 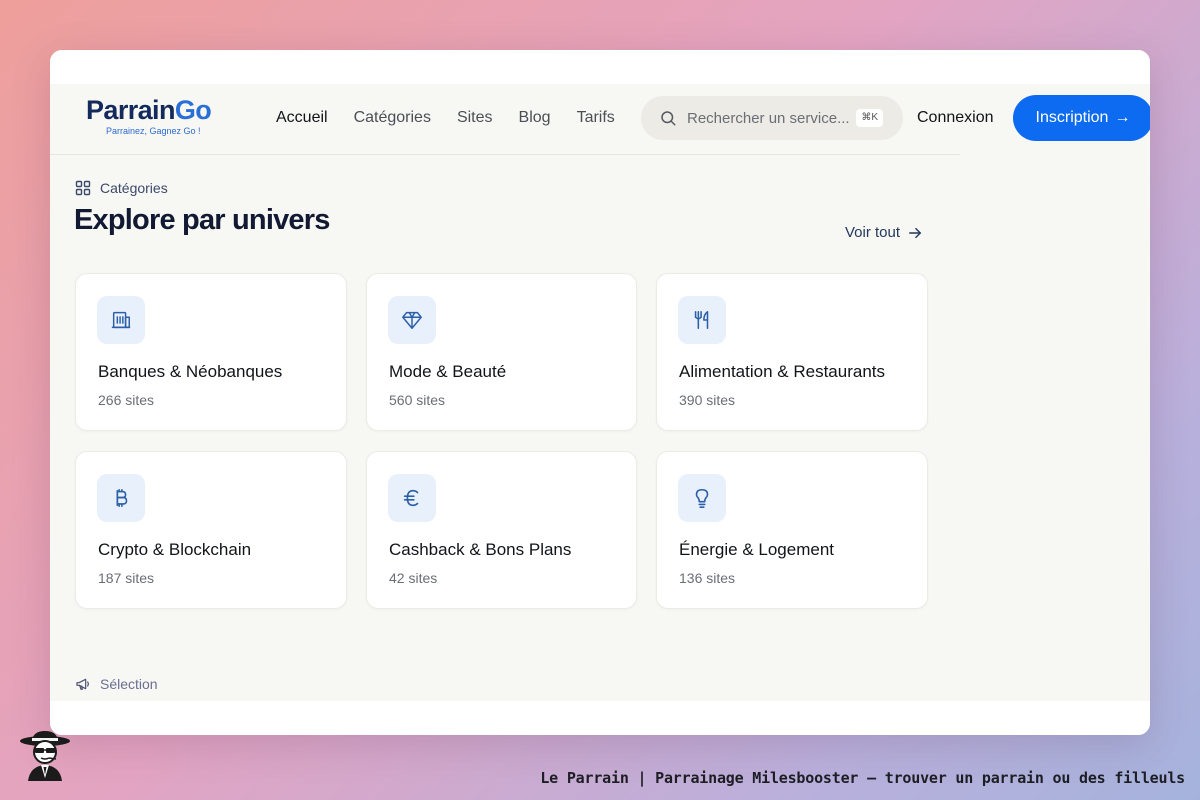 I want to click on signup-label: Inscription, so click(x=1072, y=117).